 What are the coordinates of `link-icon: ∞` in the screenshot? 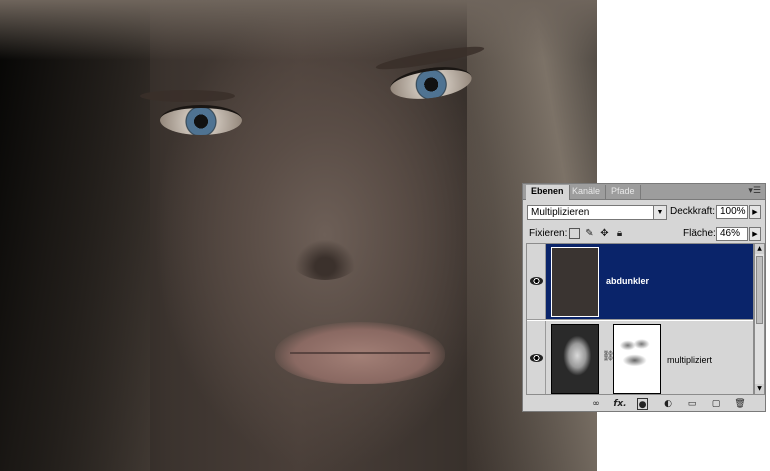 It's located at (596, 404).